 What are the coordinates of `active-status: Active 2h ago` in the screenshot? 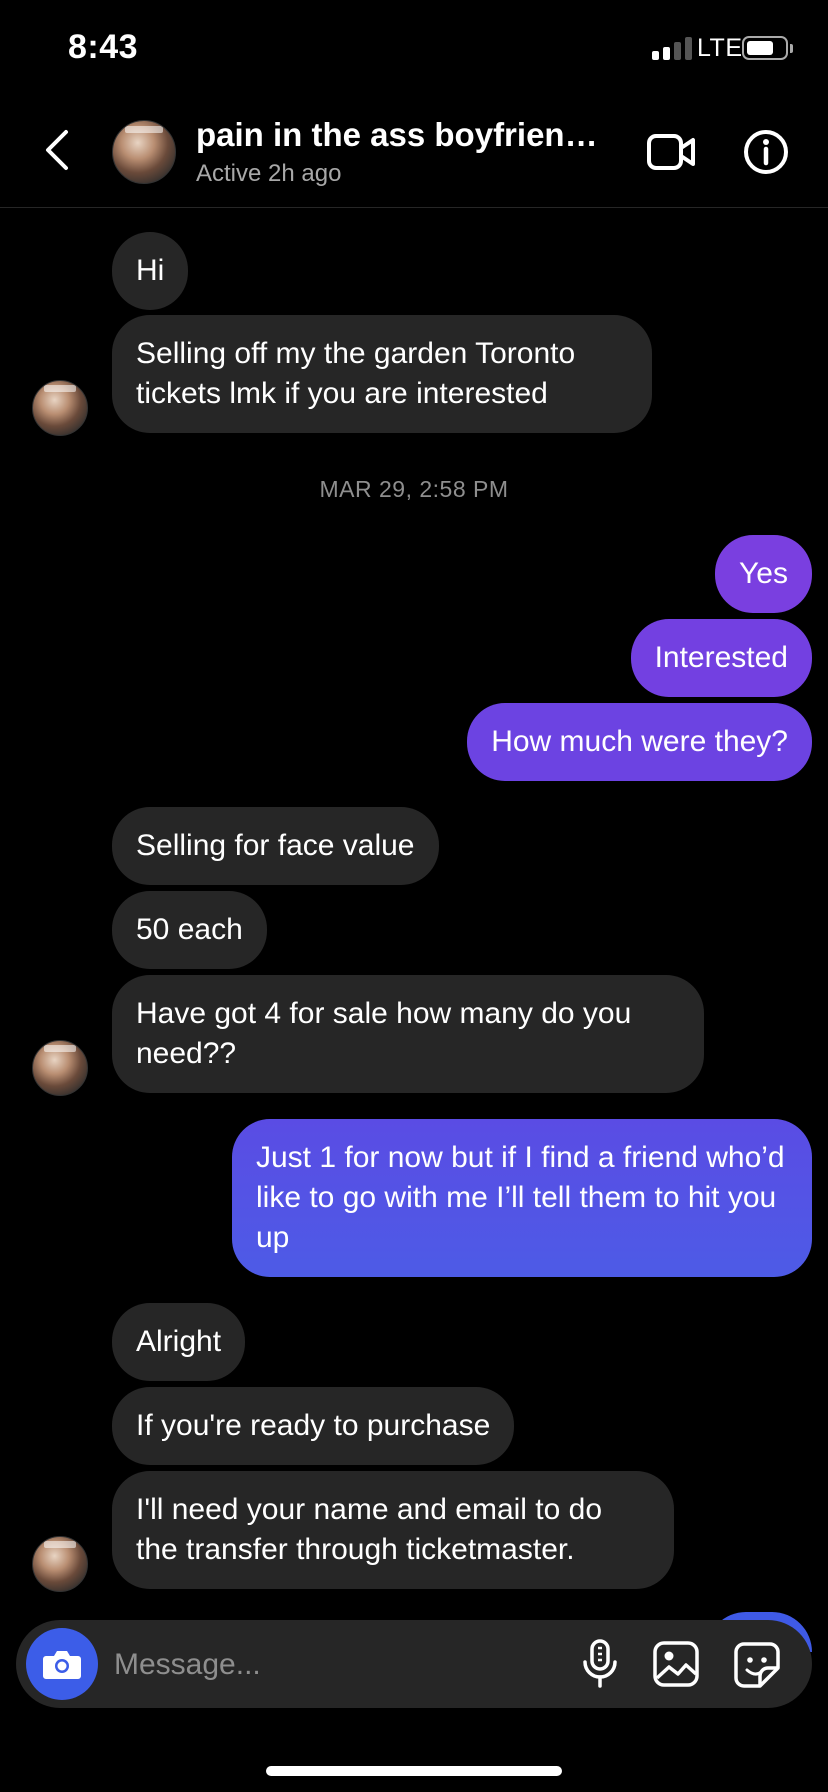 It's located at (269, 173).